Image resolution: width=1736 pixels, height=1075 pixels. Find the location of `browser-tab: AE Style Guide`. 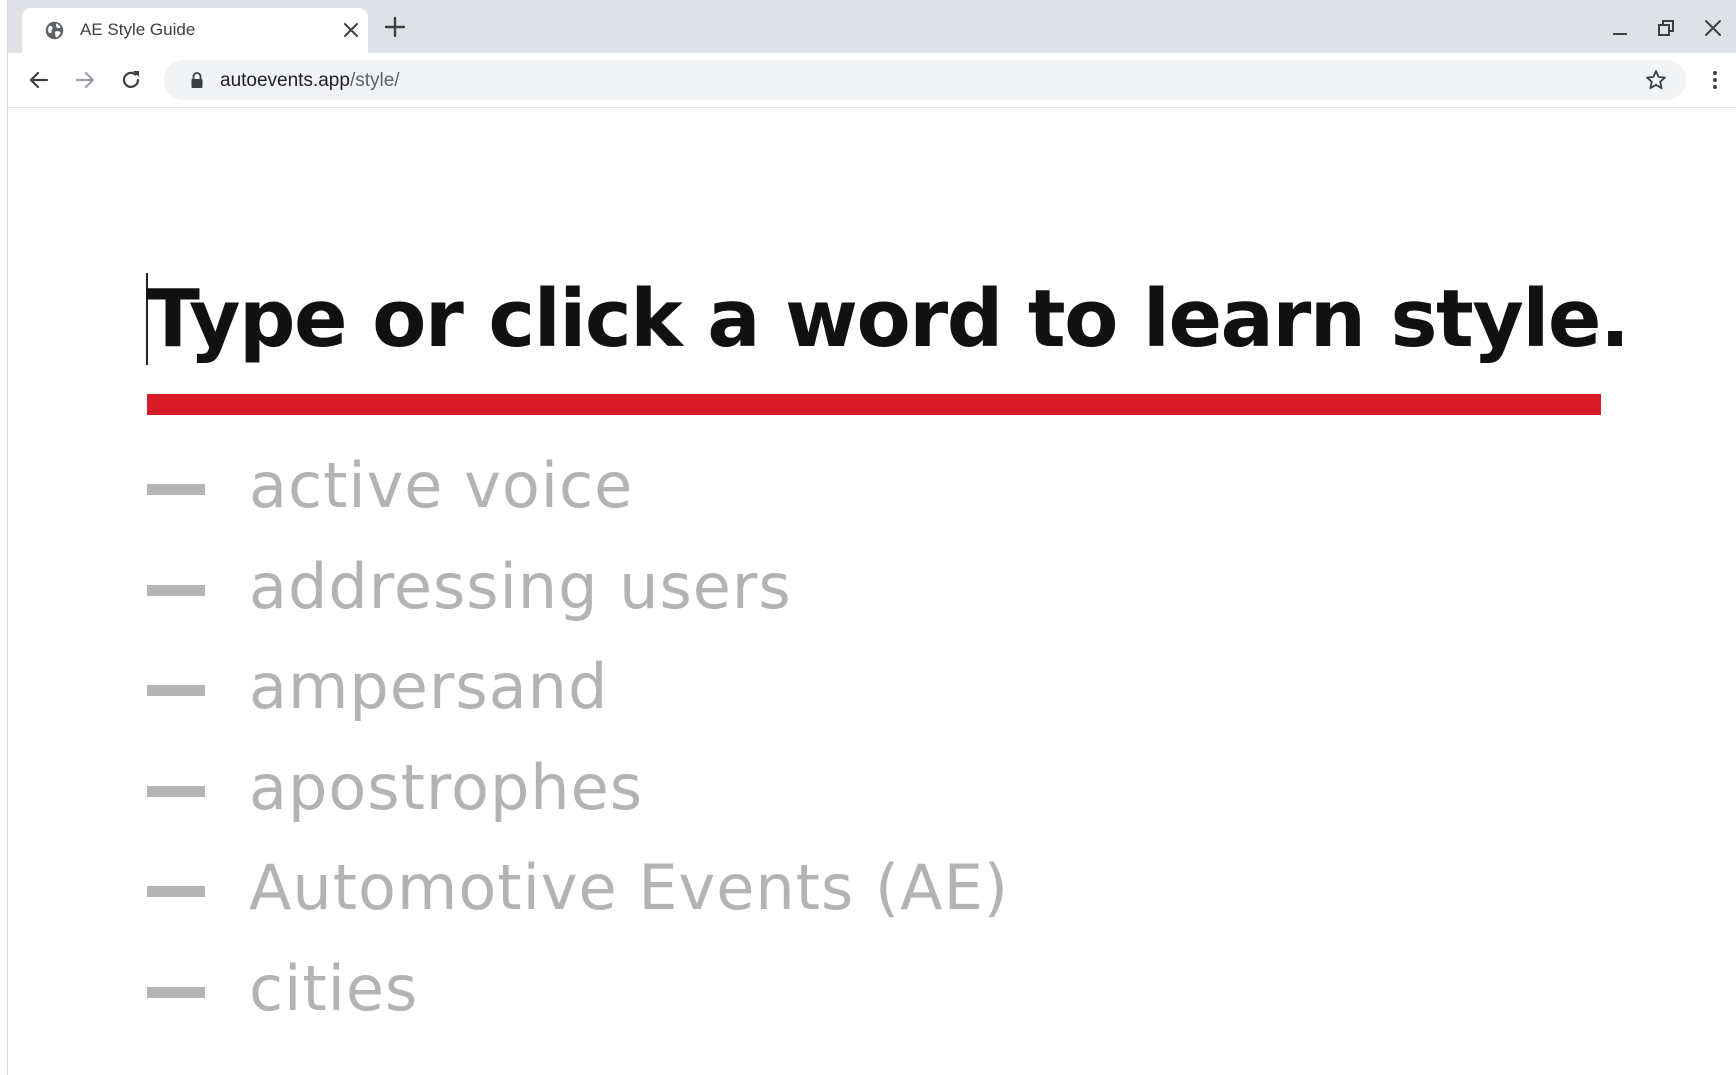

browser-tab: AE Style Guide is located at coordinates (195, 30).